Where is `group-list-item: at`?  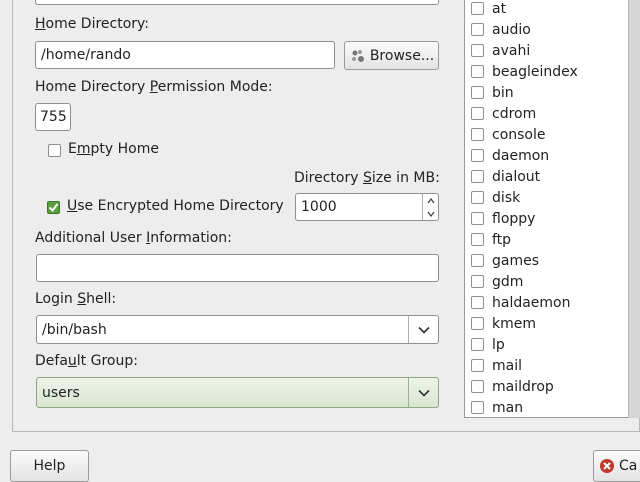 group-list-item: at is located at coordinates (545, 9).